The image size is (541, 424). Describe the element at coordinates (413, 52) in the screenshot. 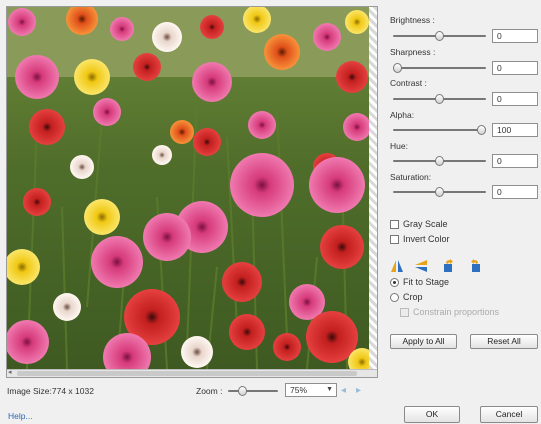

I see `sharpness-label: Sharpness :` at that location.